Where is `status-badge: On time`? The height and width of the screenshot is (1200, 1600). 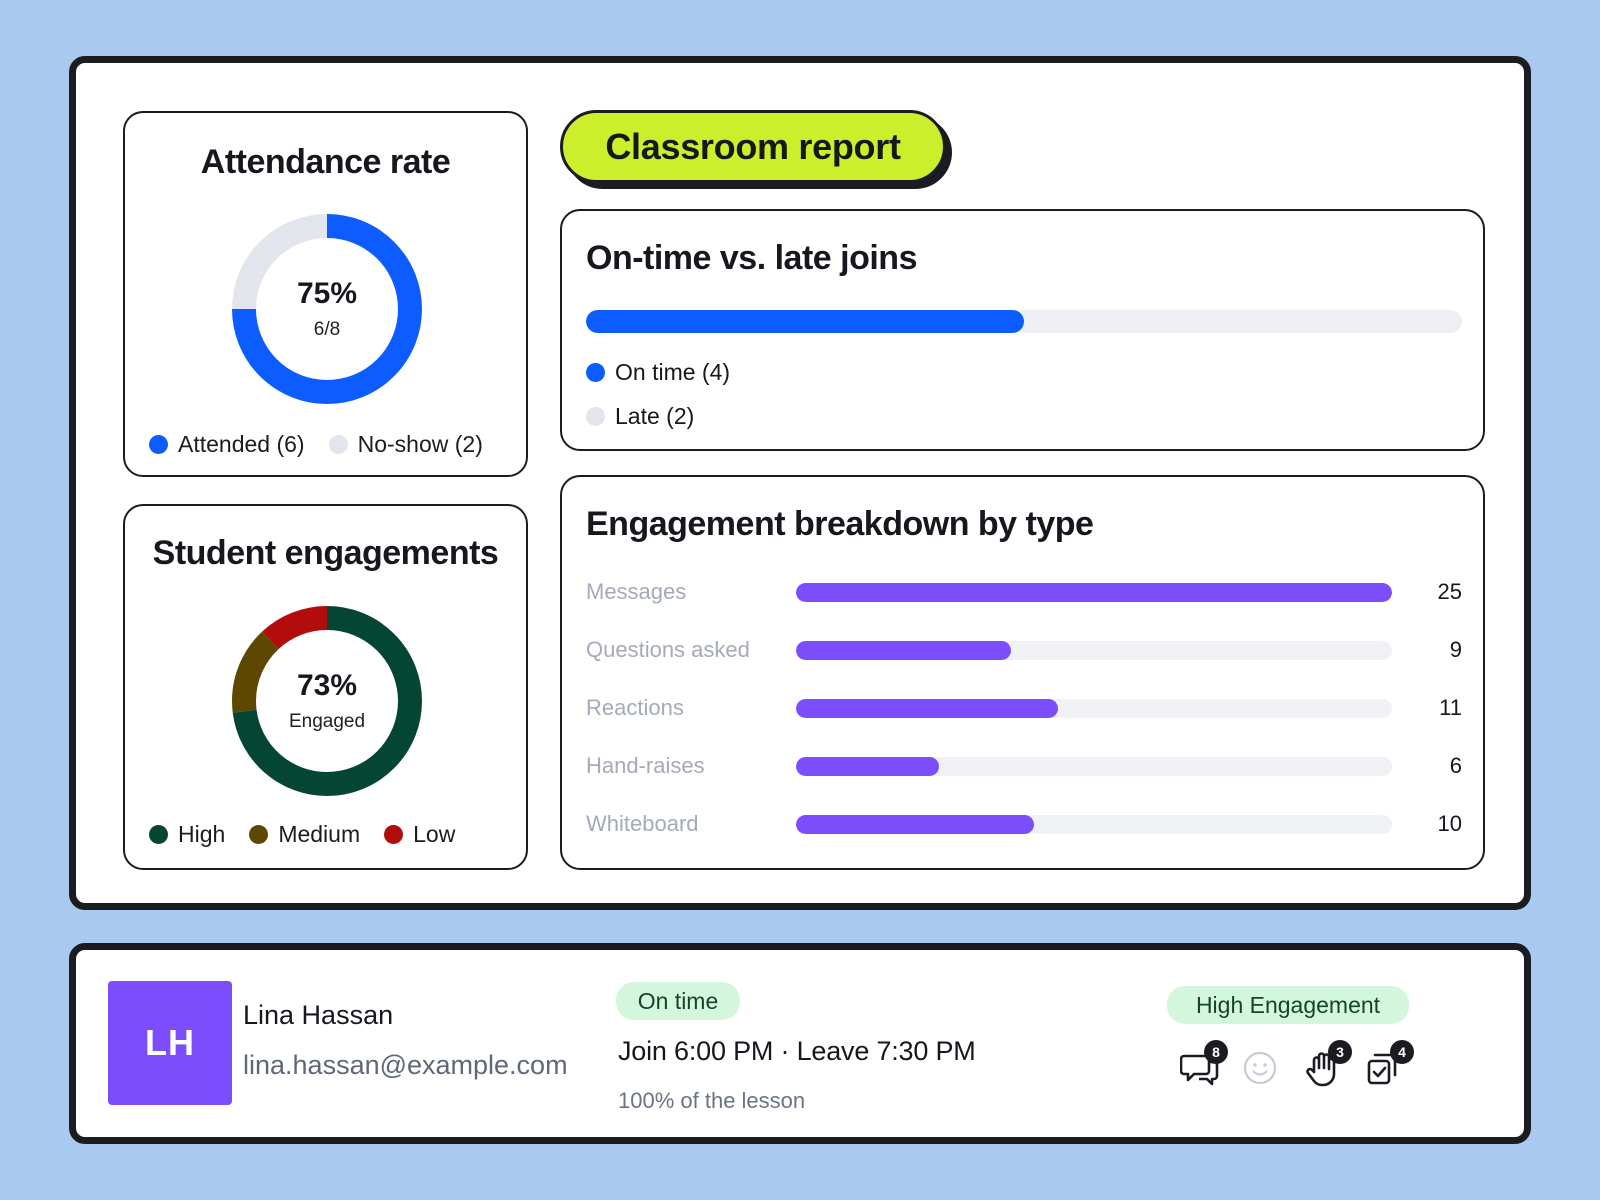 status-badge: On time is located at coordinates (678, 1001).